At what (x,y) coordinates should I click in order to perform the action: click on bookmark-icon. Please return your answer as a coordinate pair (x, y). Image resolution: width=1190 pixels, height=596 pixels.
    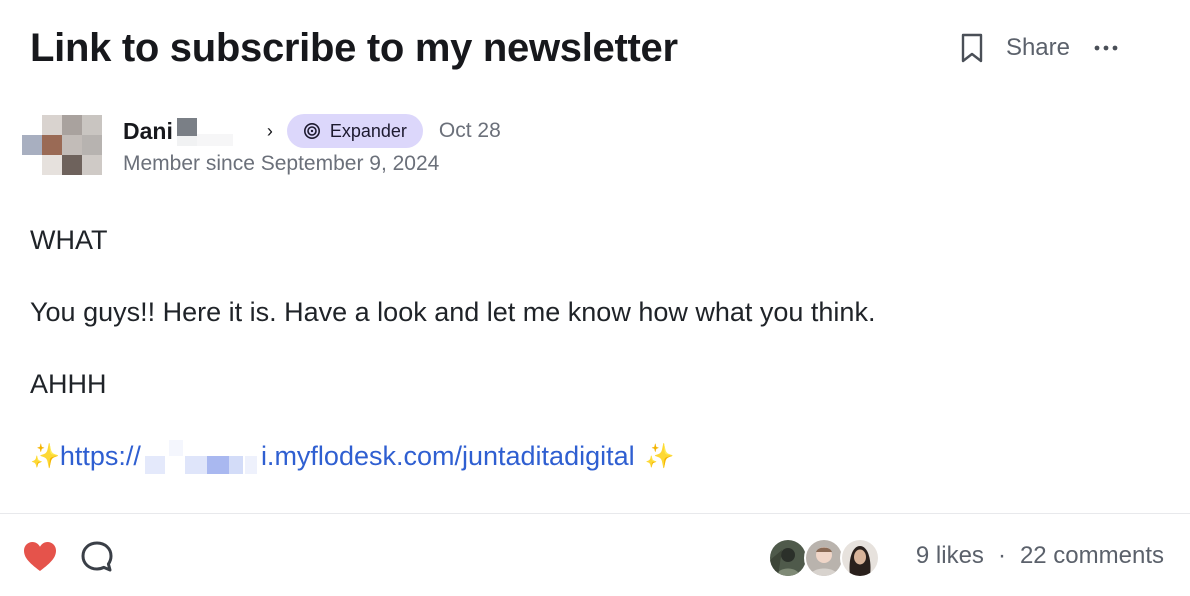
    Looking at the image, I should click on (972, 48).